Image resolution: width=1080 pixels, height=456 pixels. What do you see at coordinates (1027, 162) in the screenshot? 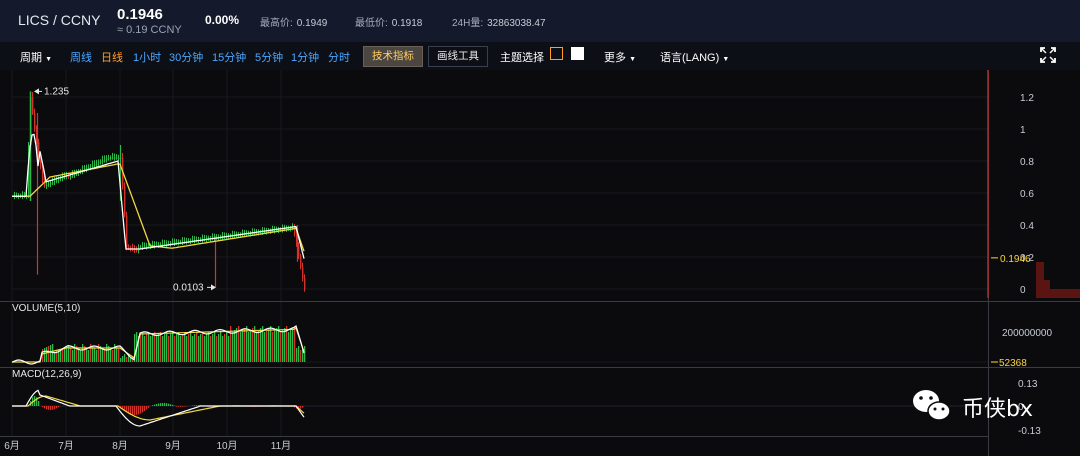
I see `price-axis-tick: 0.8` at bounding box center [1027, 162].